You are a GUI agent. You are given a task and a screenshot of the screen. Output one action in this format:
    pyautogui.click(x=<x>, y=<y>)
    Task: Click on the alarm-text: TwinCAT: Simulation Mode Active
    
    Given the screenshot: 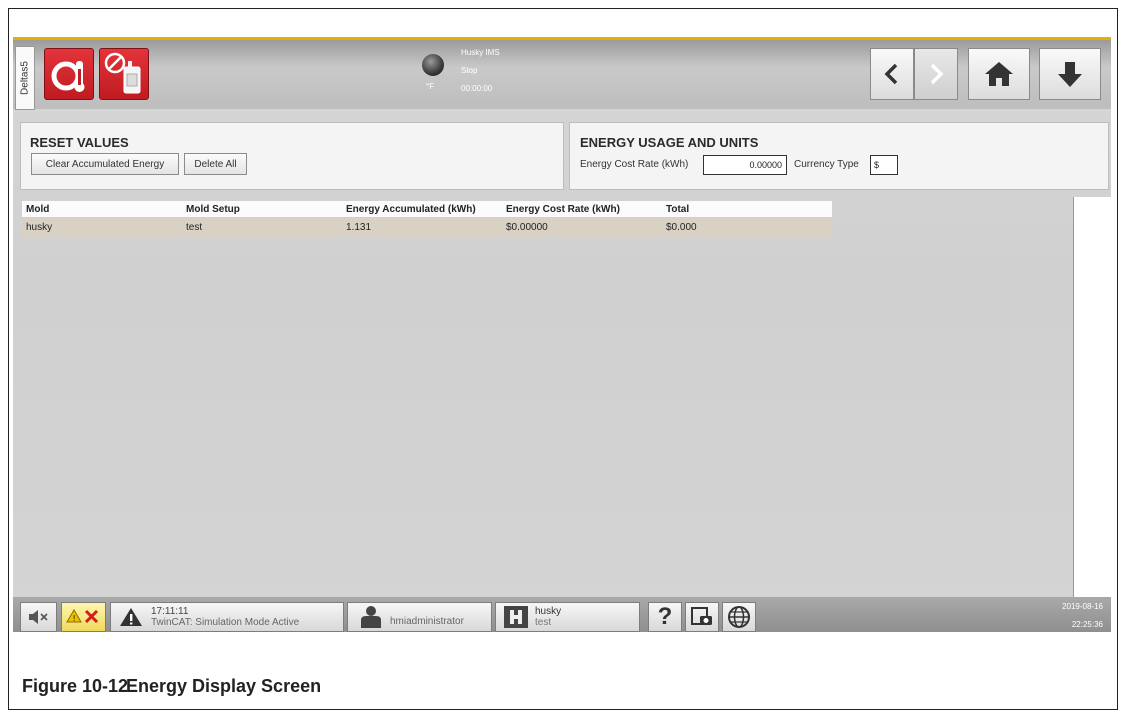 What is the action you would take?
    pyautogui.click(x=225, y=622)
    